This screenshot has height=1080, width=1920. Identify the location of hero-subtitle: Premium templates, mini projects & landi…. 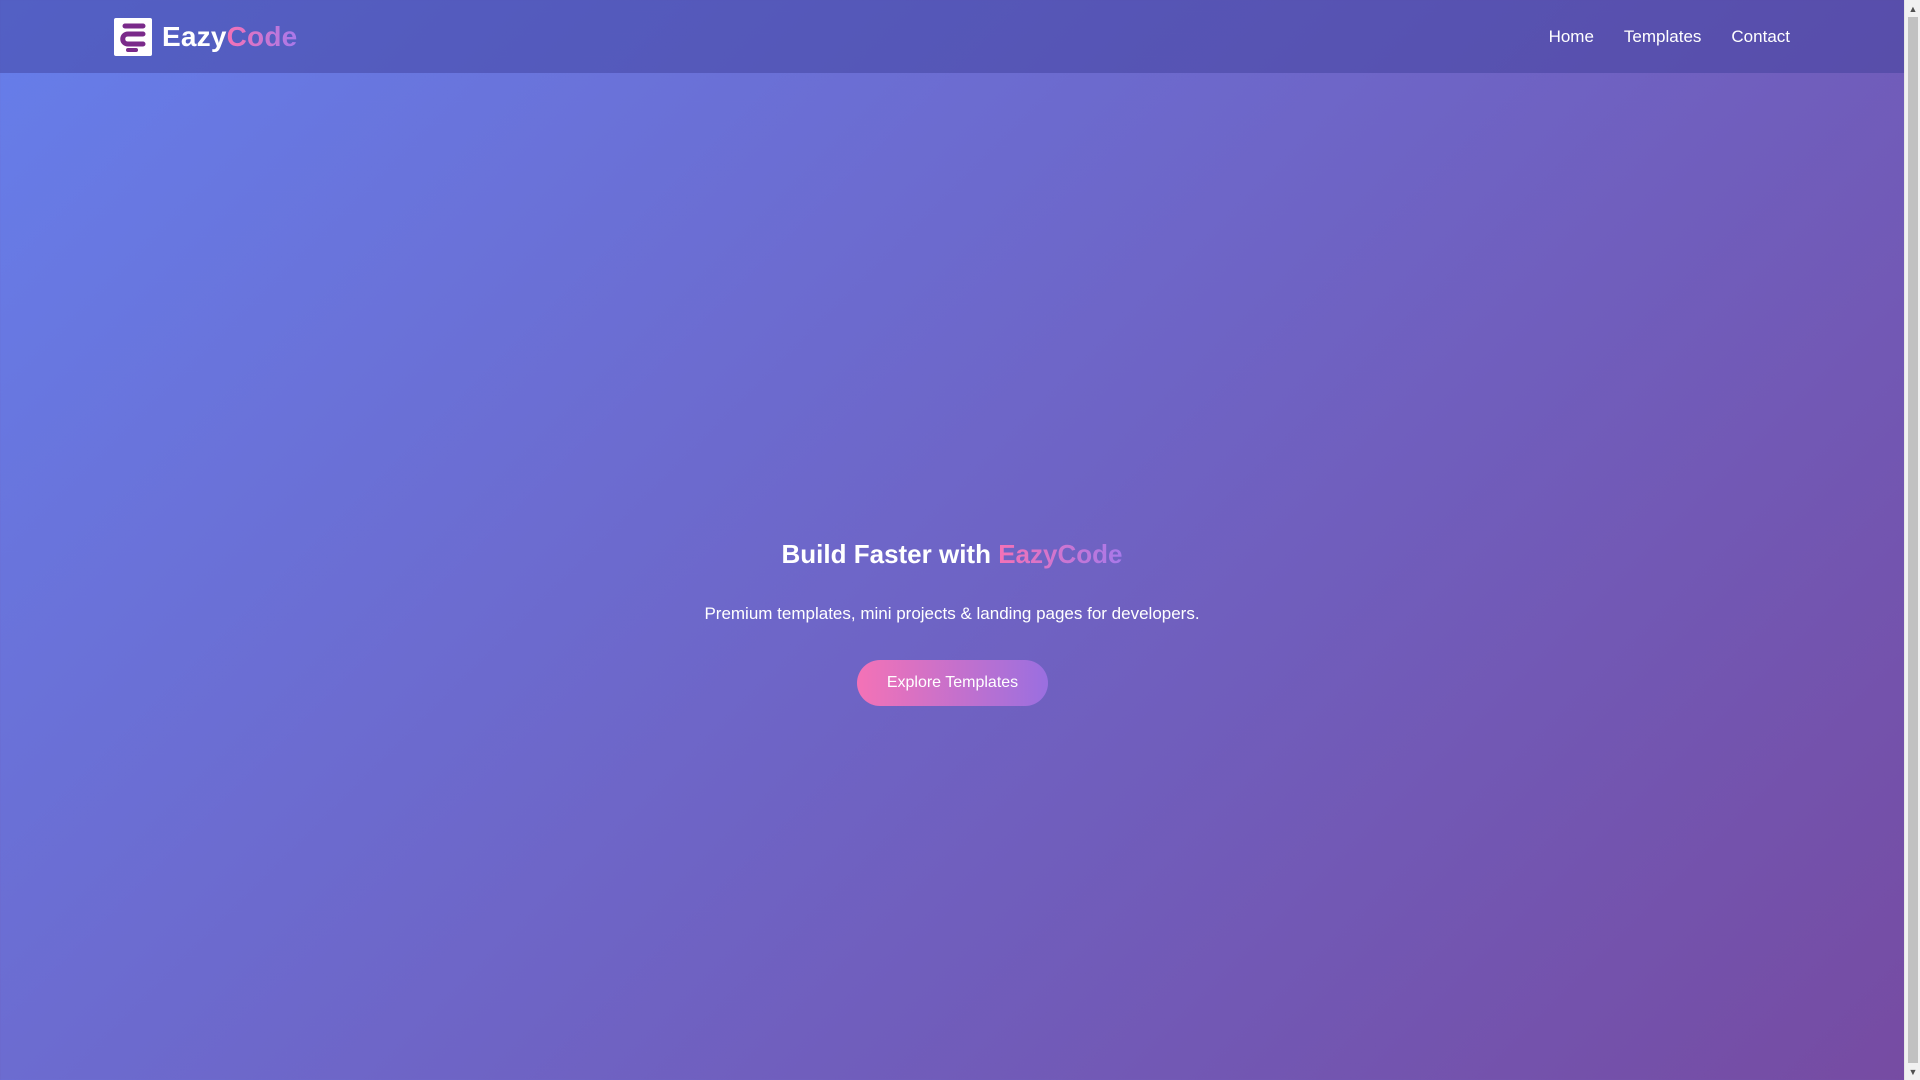
(952, 613).